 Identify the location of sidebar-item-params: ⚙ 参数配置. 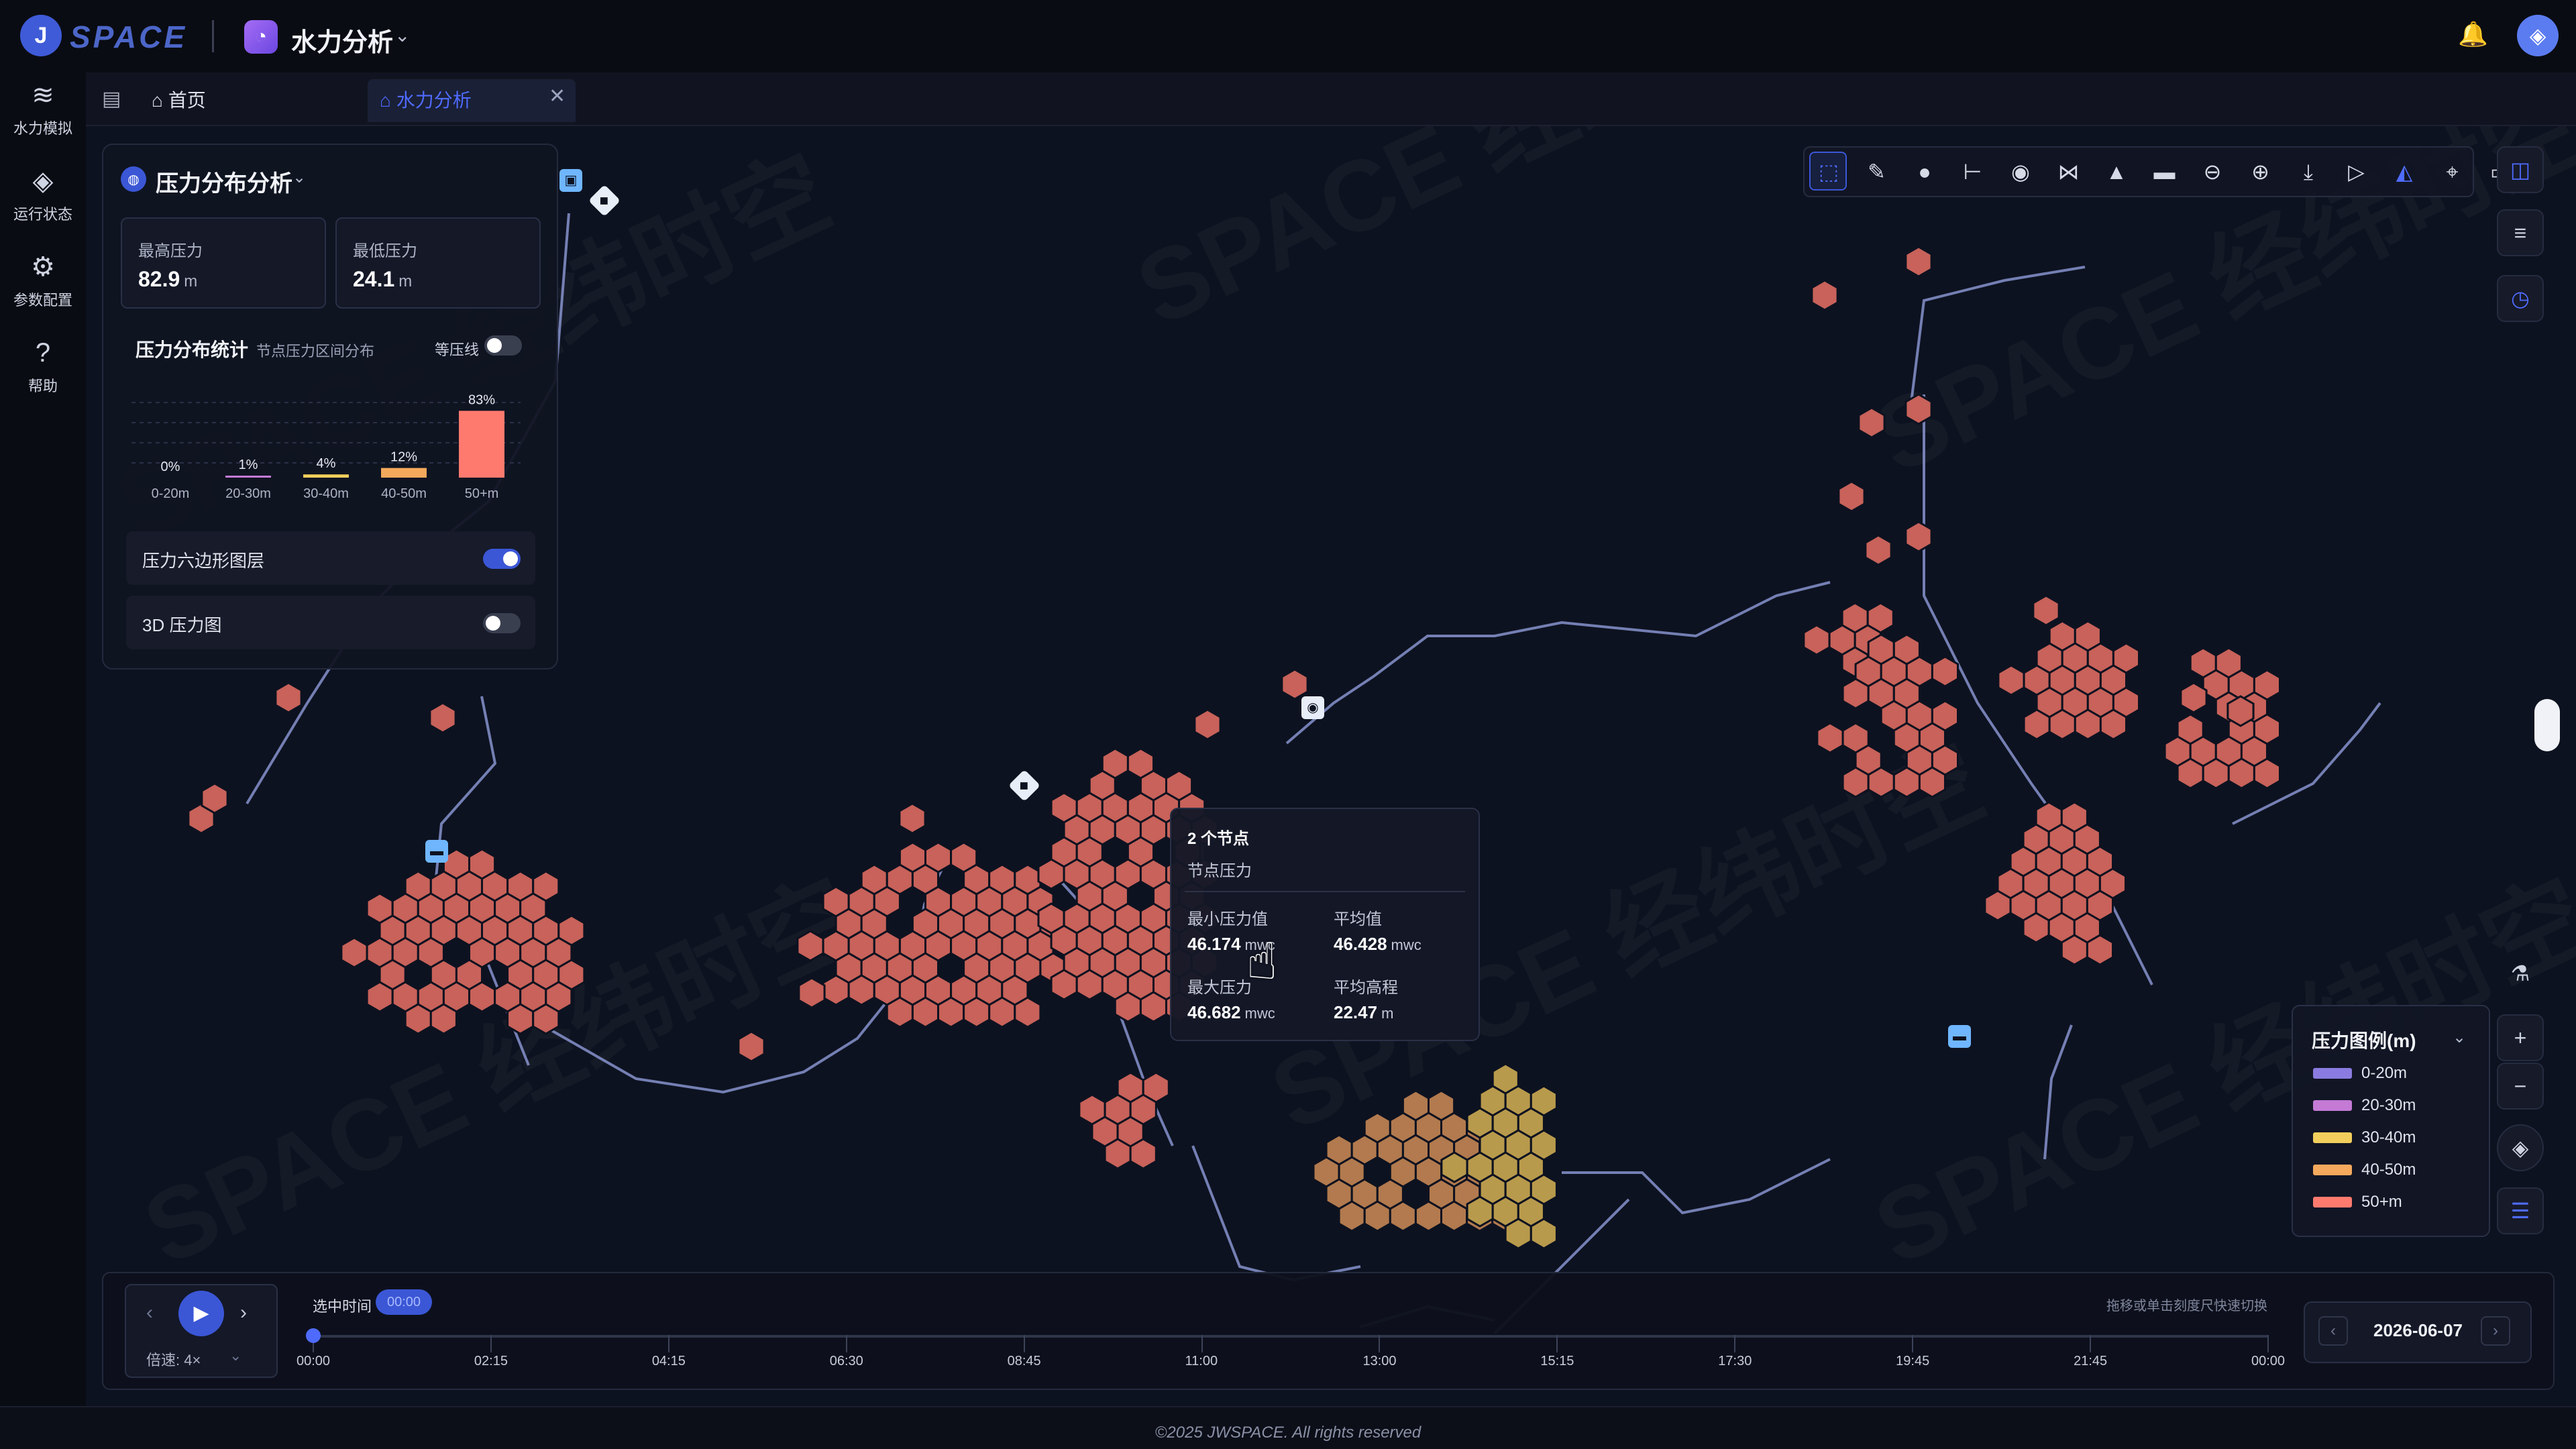
(43, 290).